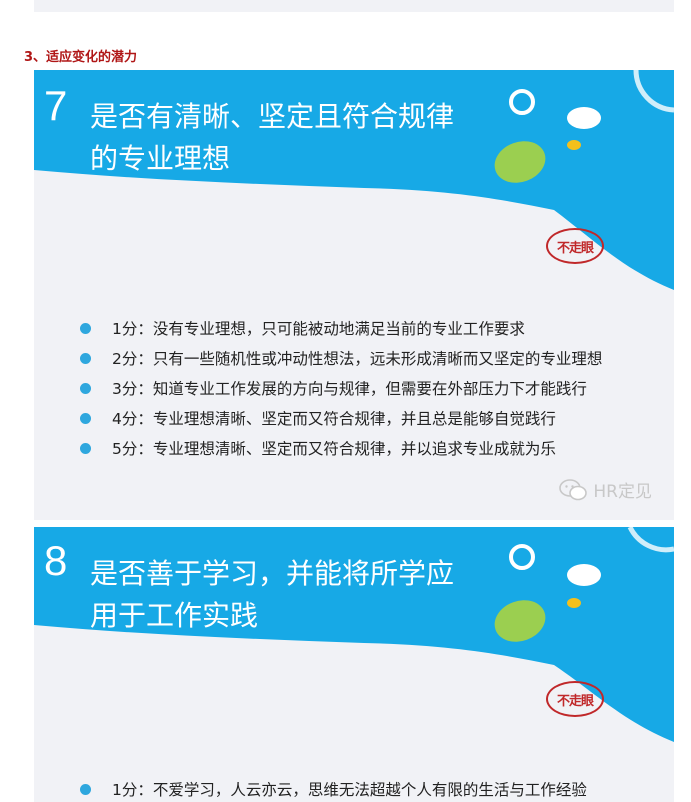 The image size is (691, 802). What do you see at coordinates (56, 560) in the screenshot?
I see `slide-number: 8` at bounding box center [56, 560].